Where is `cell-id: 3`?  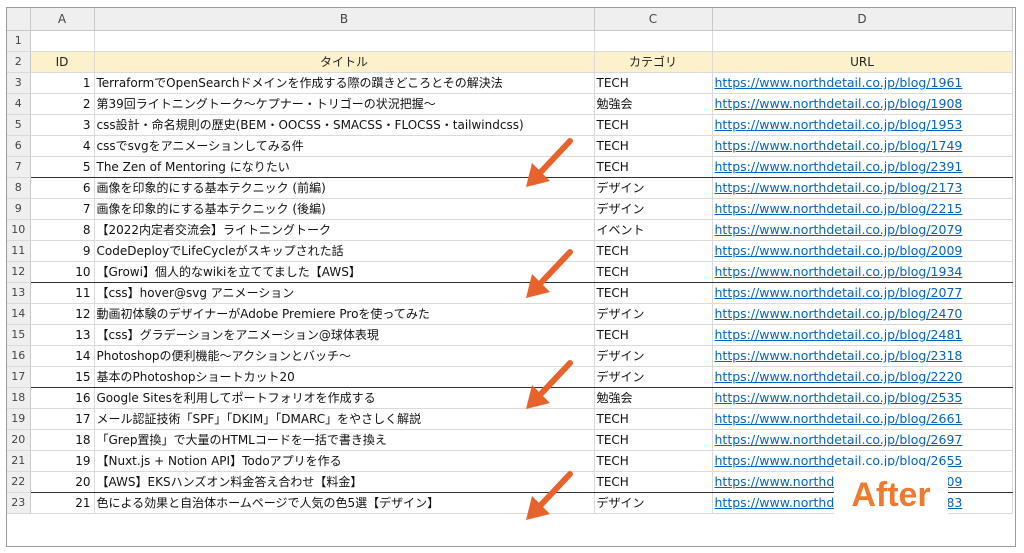 cell-id: 3 is located at coordinates (62, 125).